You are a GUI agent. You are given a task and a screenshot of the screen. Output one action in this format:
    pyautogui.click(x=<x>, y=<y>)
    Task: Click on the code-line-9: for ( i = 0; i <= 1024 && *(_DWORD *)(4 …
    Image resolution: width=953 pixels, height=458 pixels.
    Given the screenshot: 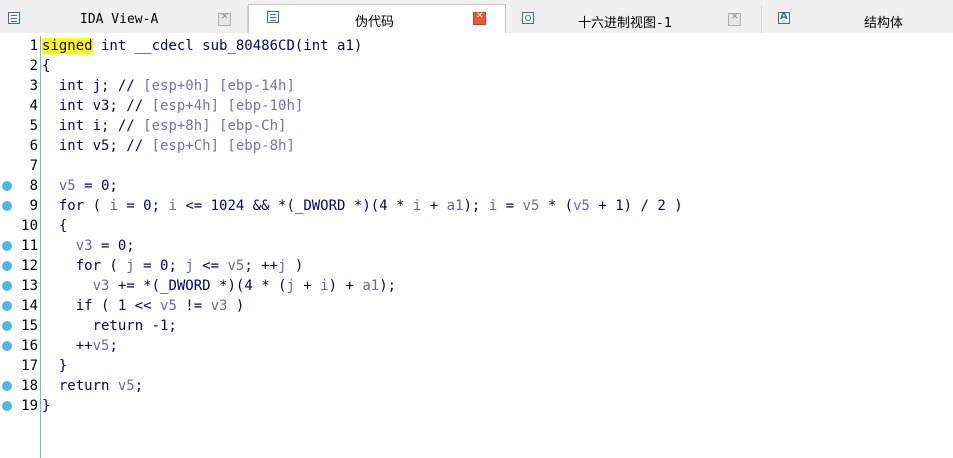 What is the action you would take?
    pyautogui.click(x=362, y=206)
    